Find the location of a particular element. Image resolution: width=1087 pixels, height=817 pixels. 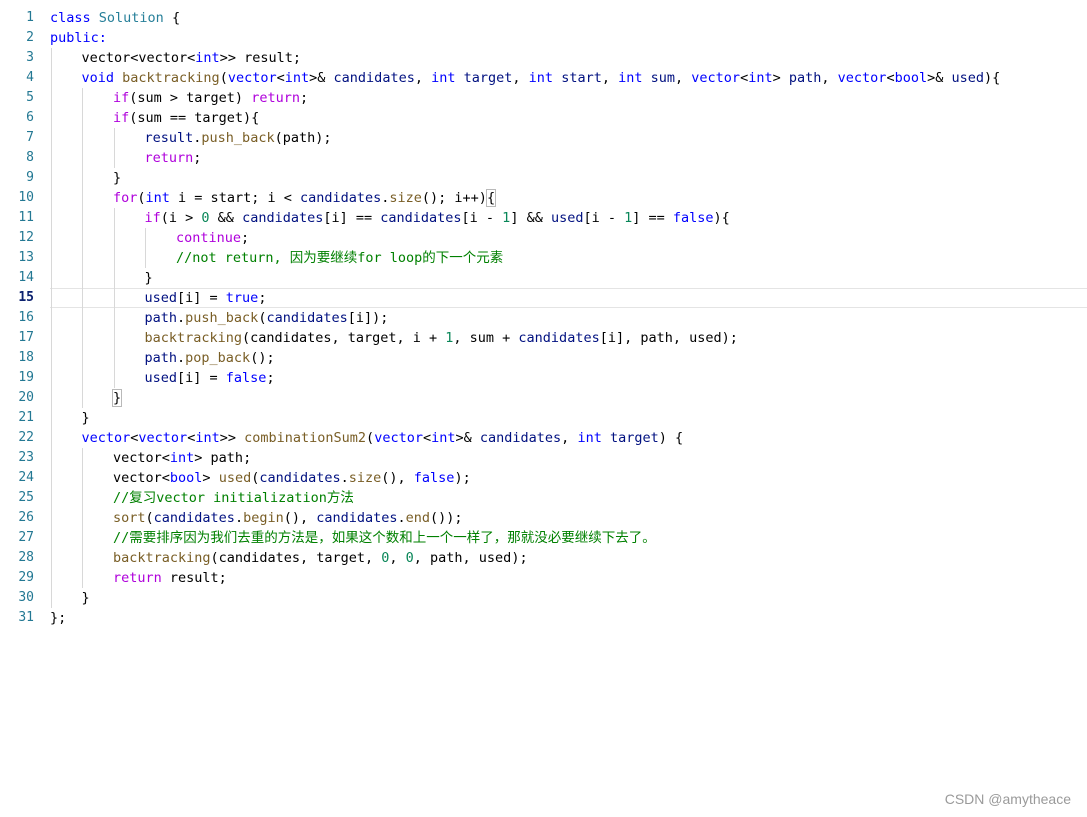

code-line: 16 path.push_back(candidates[i]); is located at coordinates (543, 318).